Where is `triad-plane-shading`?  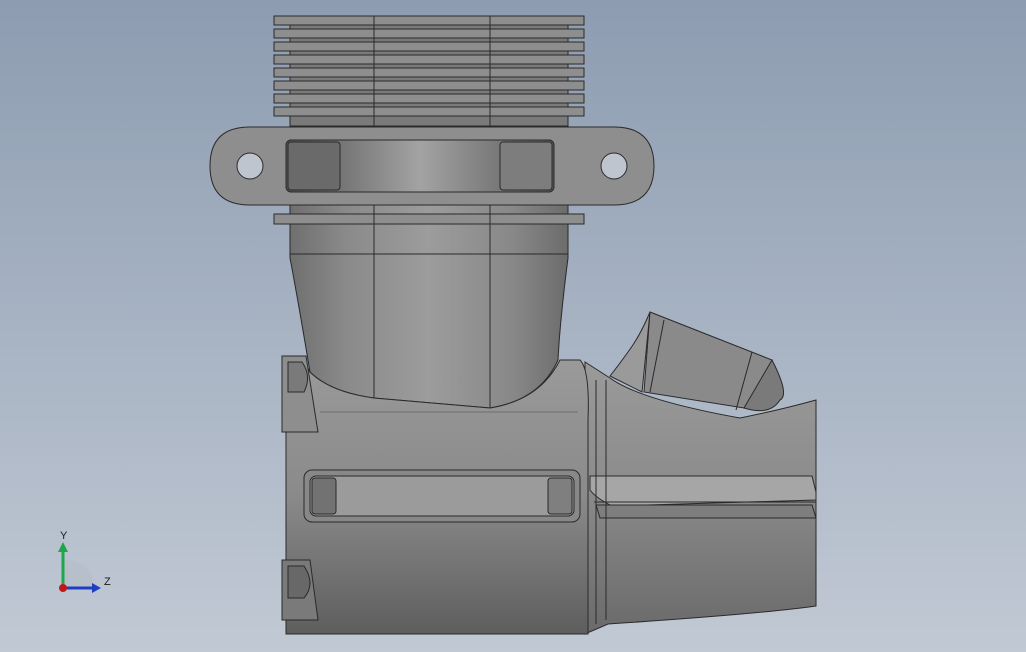 triad-plane-shading is located at coordinates (78, 574).